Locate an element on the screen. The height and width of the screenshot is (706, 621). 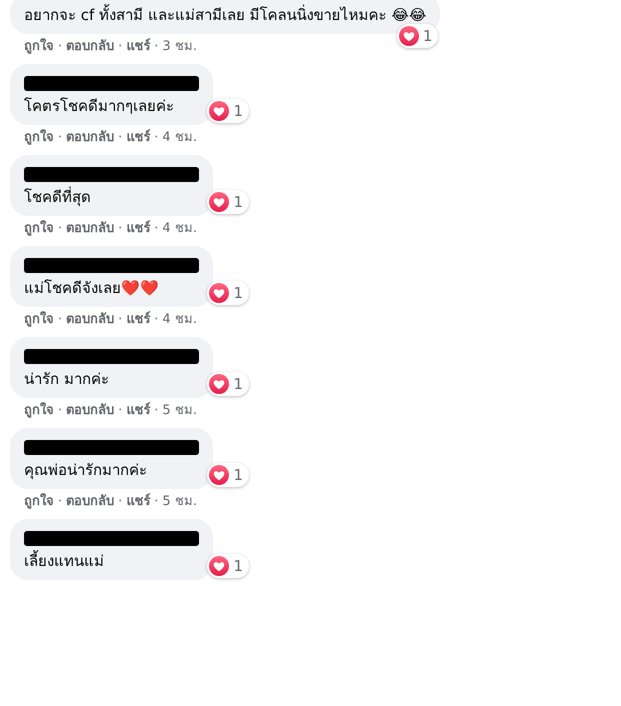
comment-text: แม่โชคดีจังเลย❤❤ is located at coordinates (91, 288).